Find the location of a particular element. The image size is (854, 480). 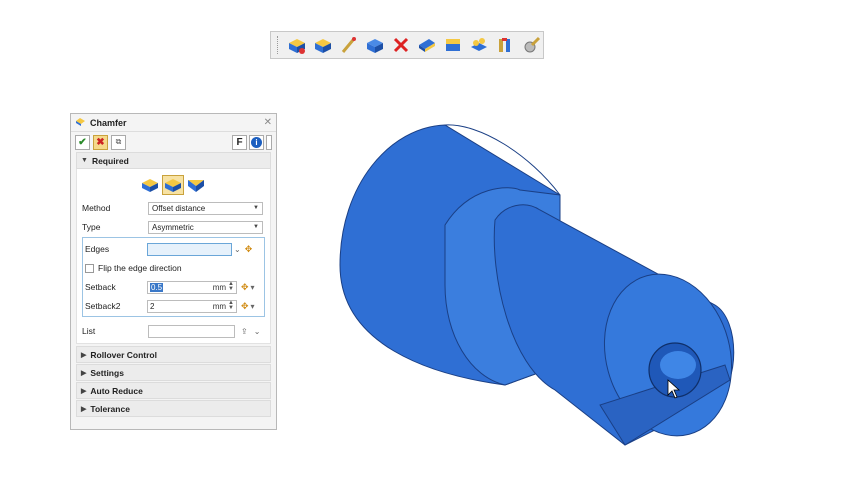

tolerance-section: ▶ Tolerance is located at coordinates (173, 408).